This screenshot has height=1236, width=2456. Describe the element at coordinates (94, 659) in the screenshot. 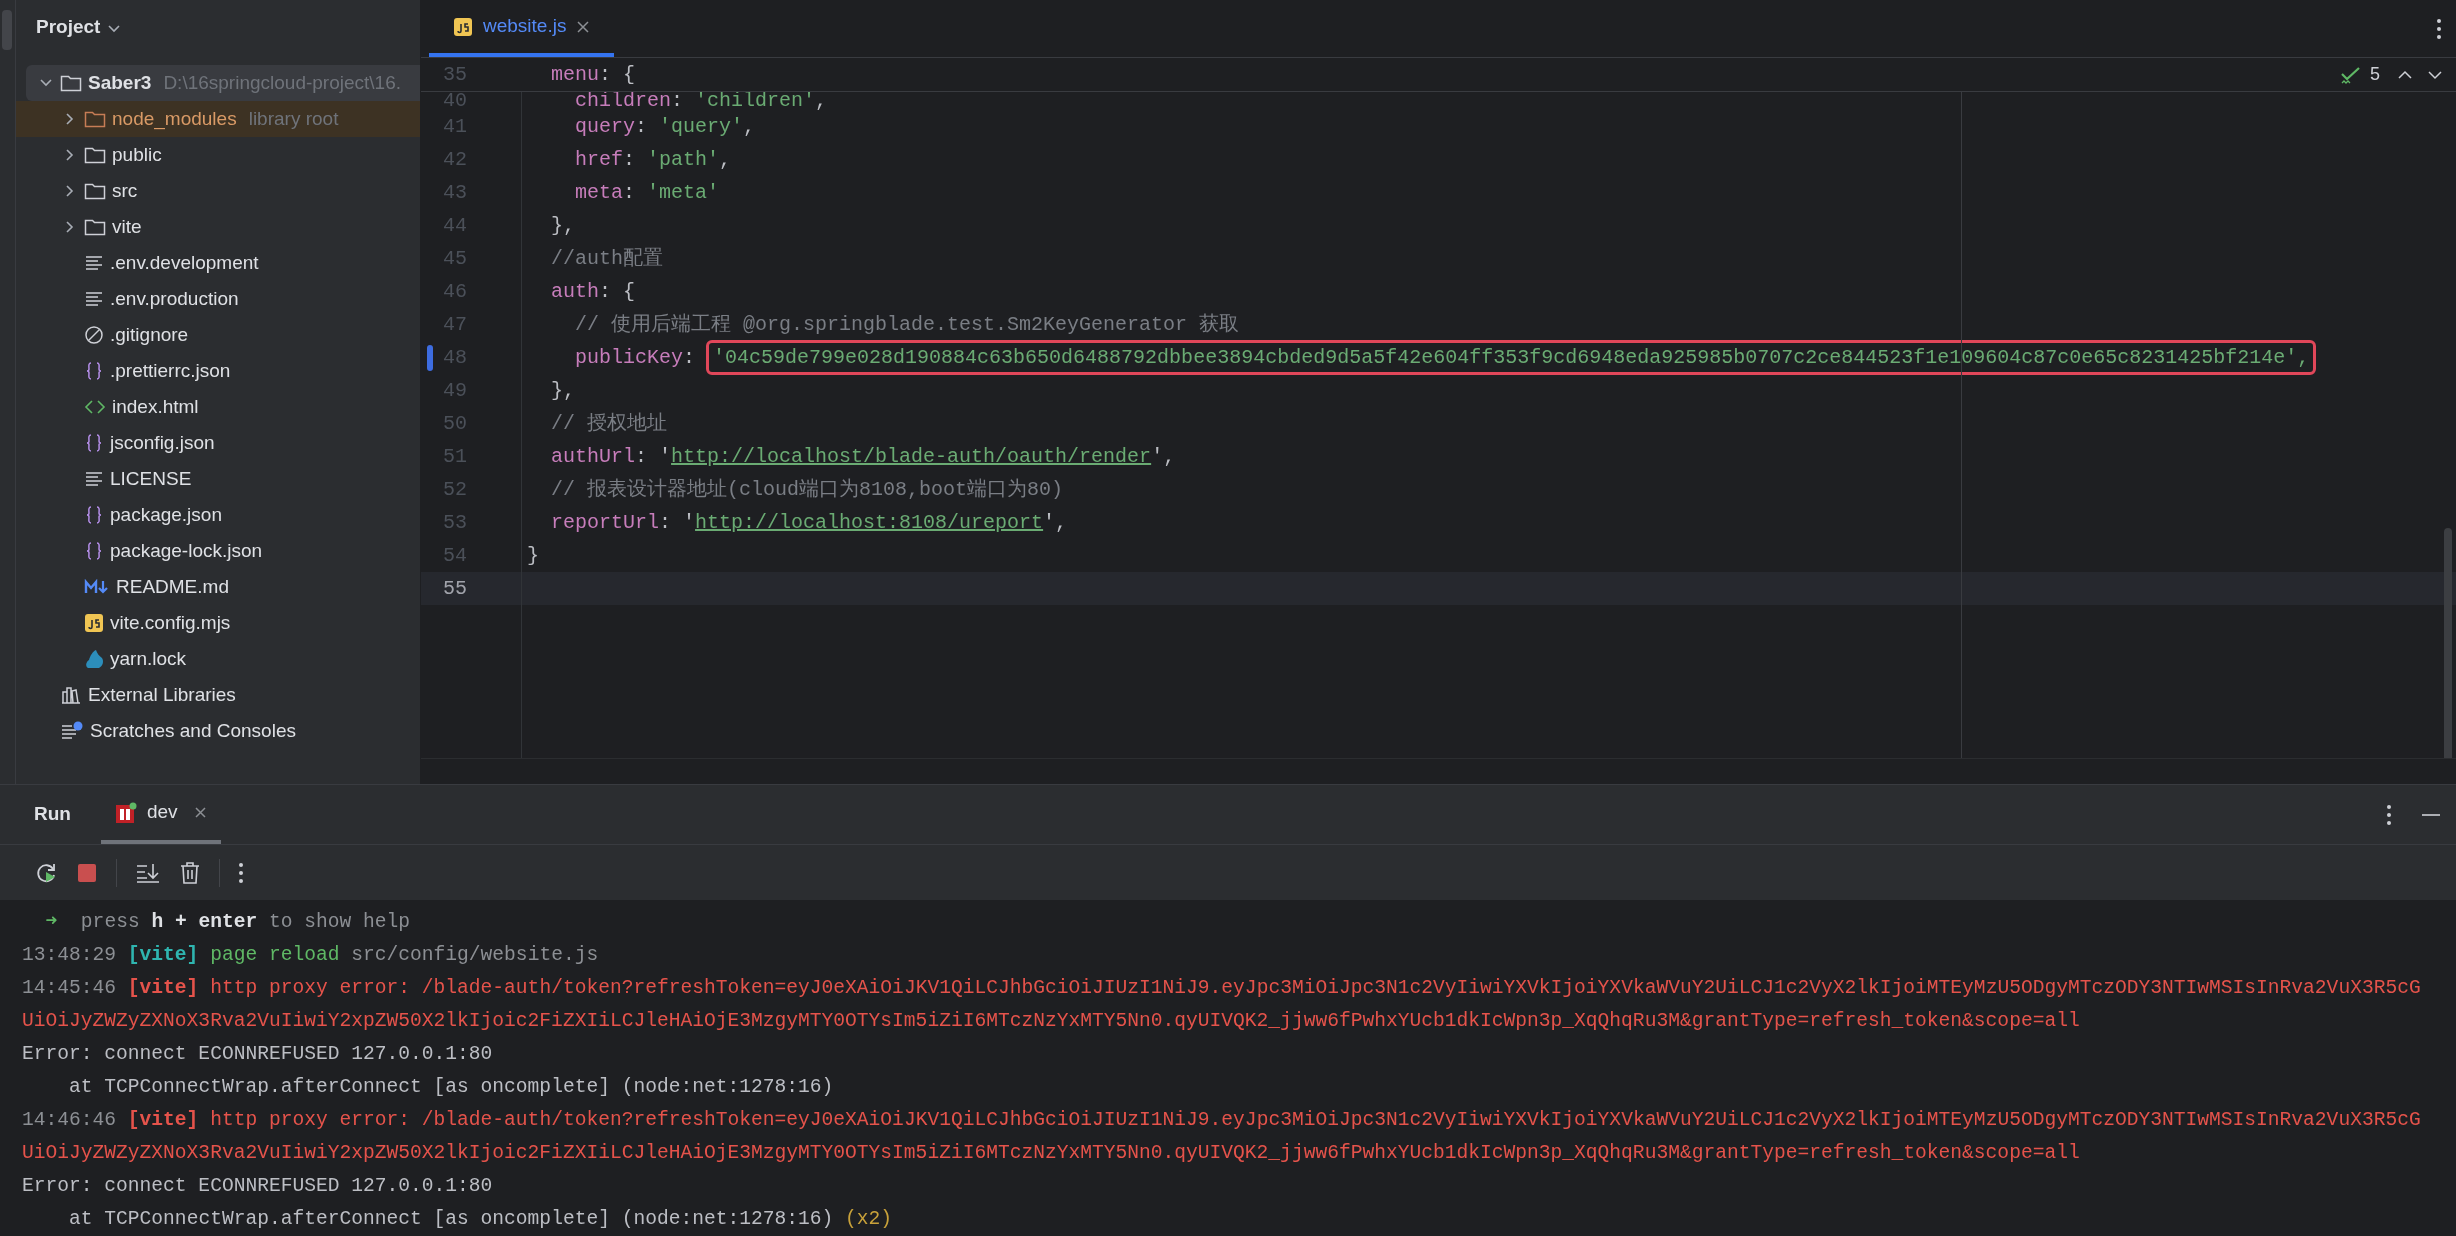

I see `yarn-icon` at that location.